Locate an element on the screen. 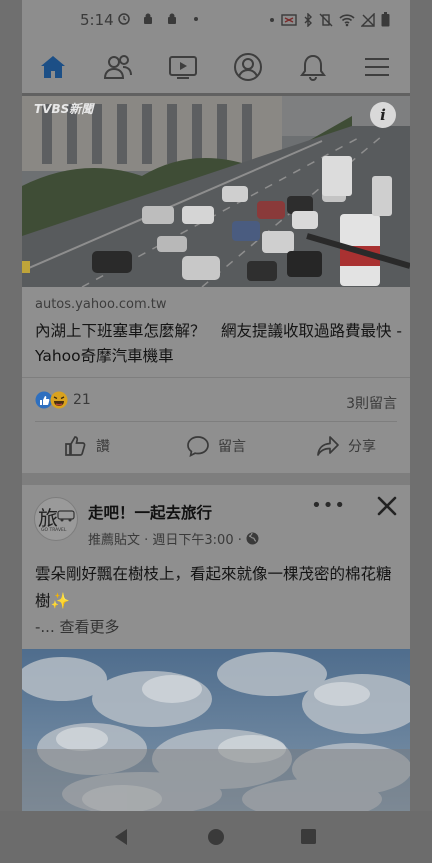  see-more-link: -... 查看更多 is located at coordinates (77, 626).